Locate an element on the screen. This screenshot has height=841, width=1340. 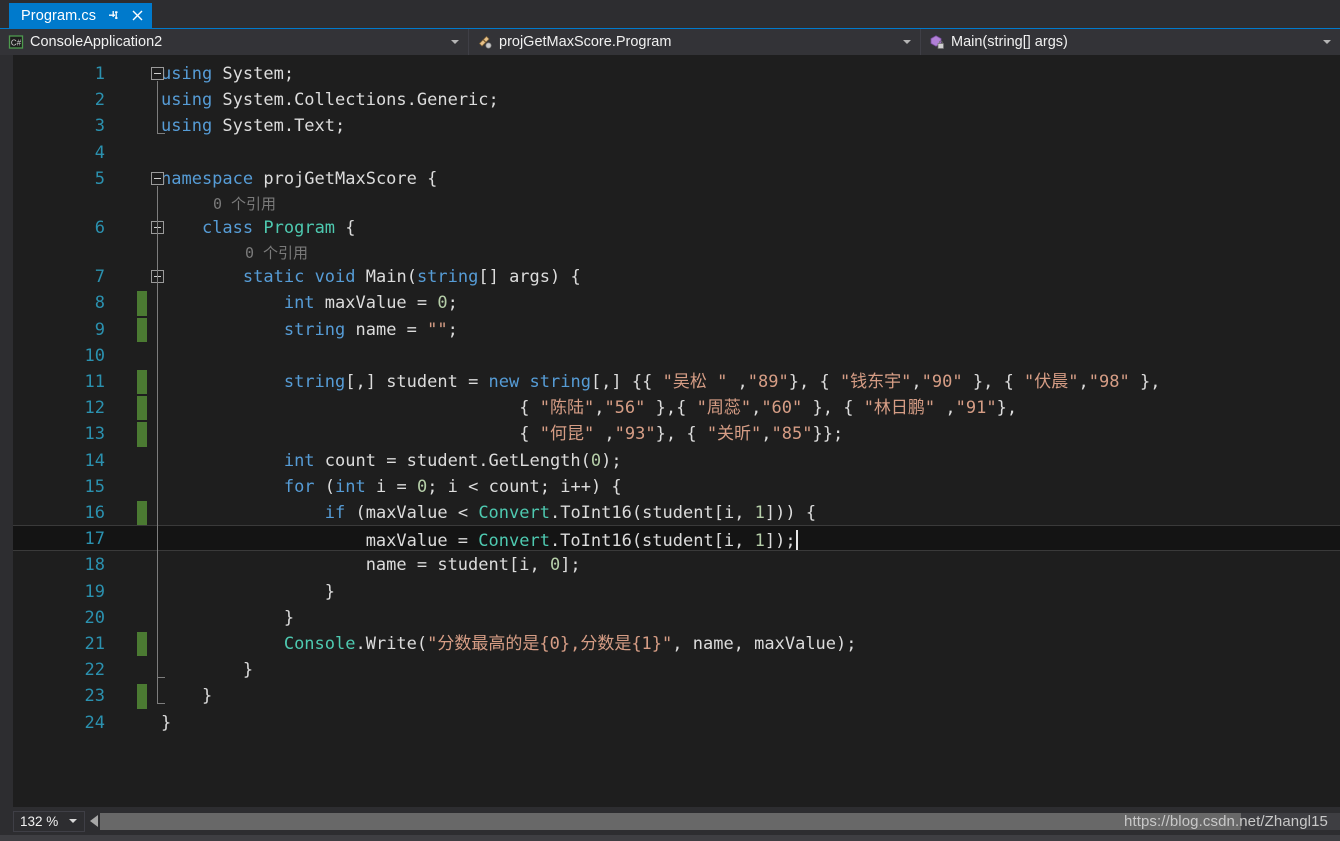
outlining-fold-gutter is located at coordinates (160, 431).